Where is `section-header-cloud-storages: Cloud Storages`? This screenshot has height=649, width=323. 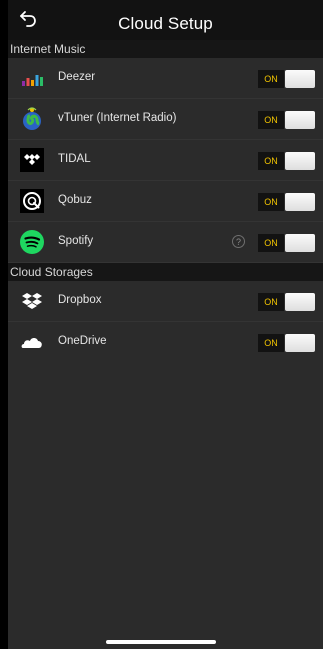 section-header-cloud-storages: Cloud Storages is located at coordinates (165, 272).